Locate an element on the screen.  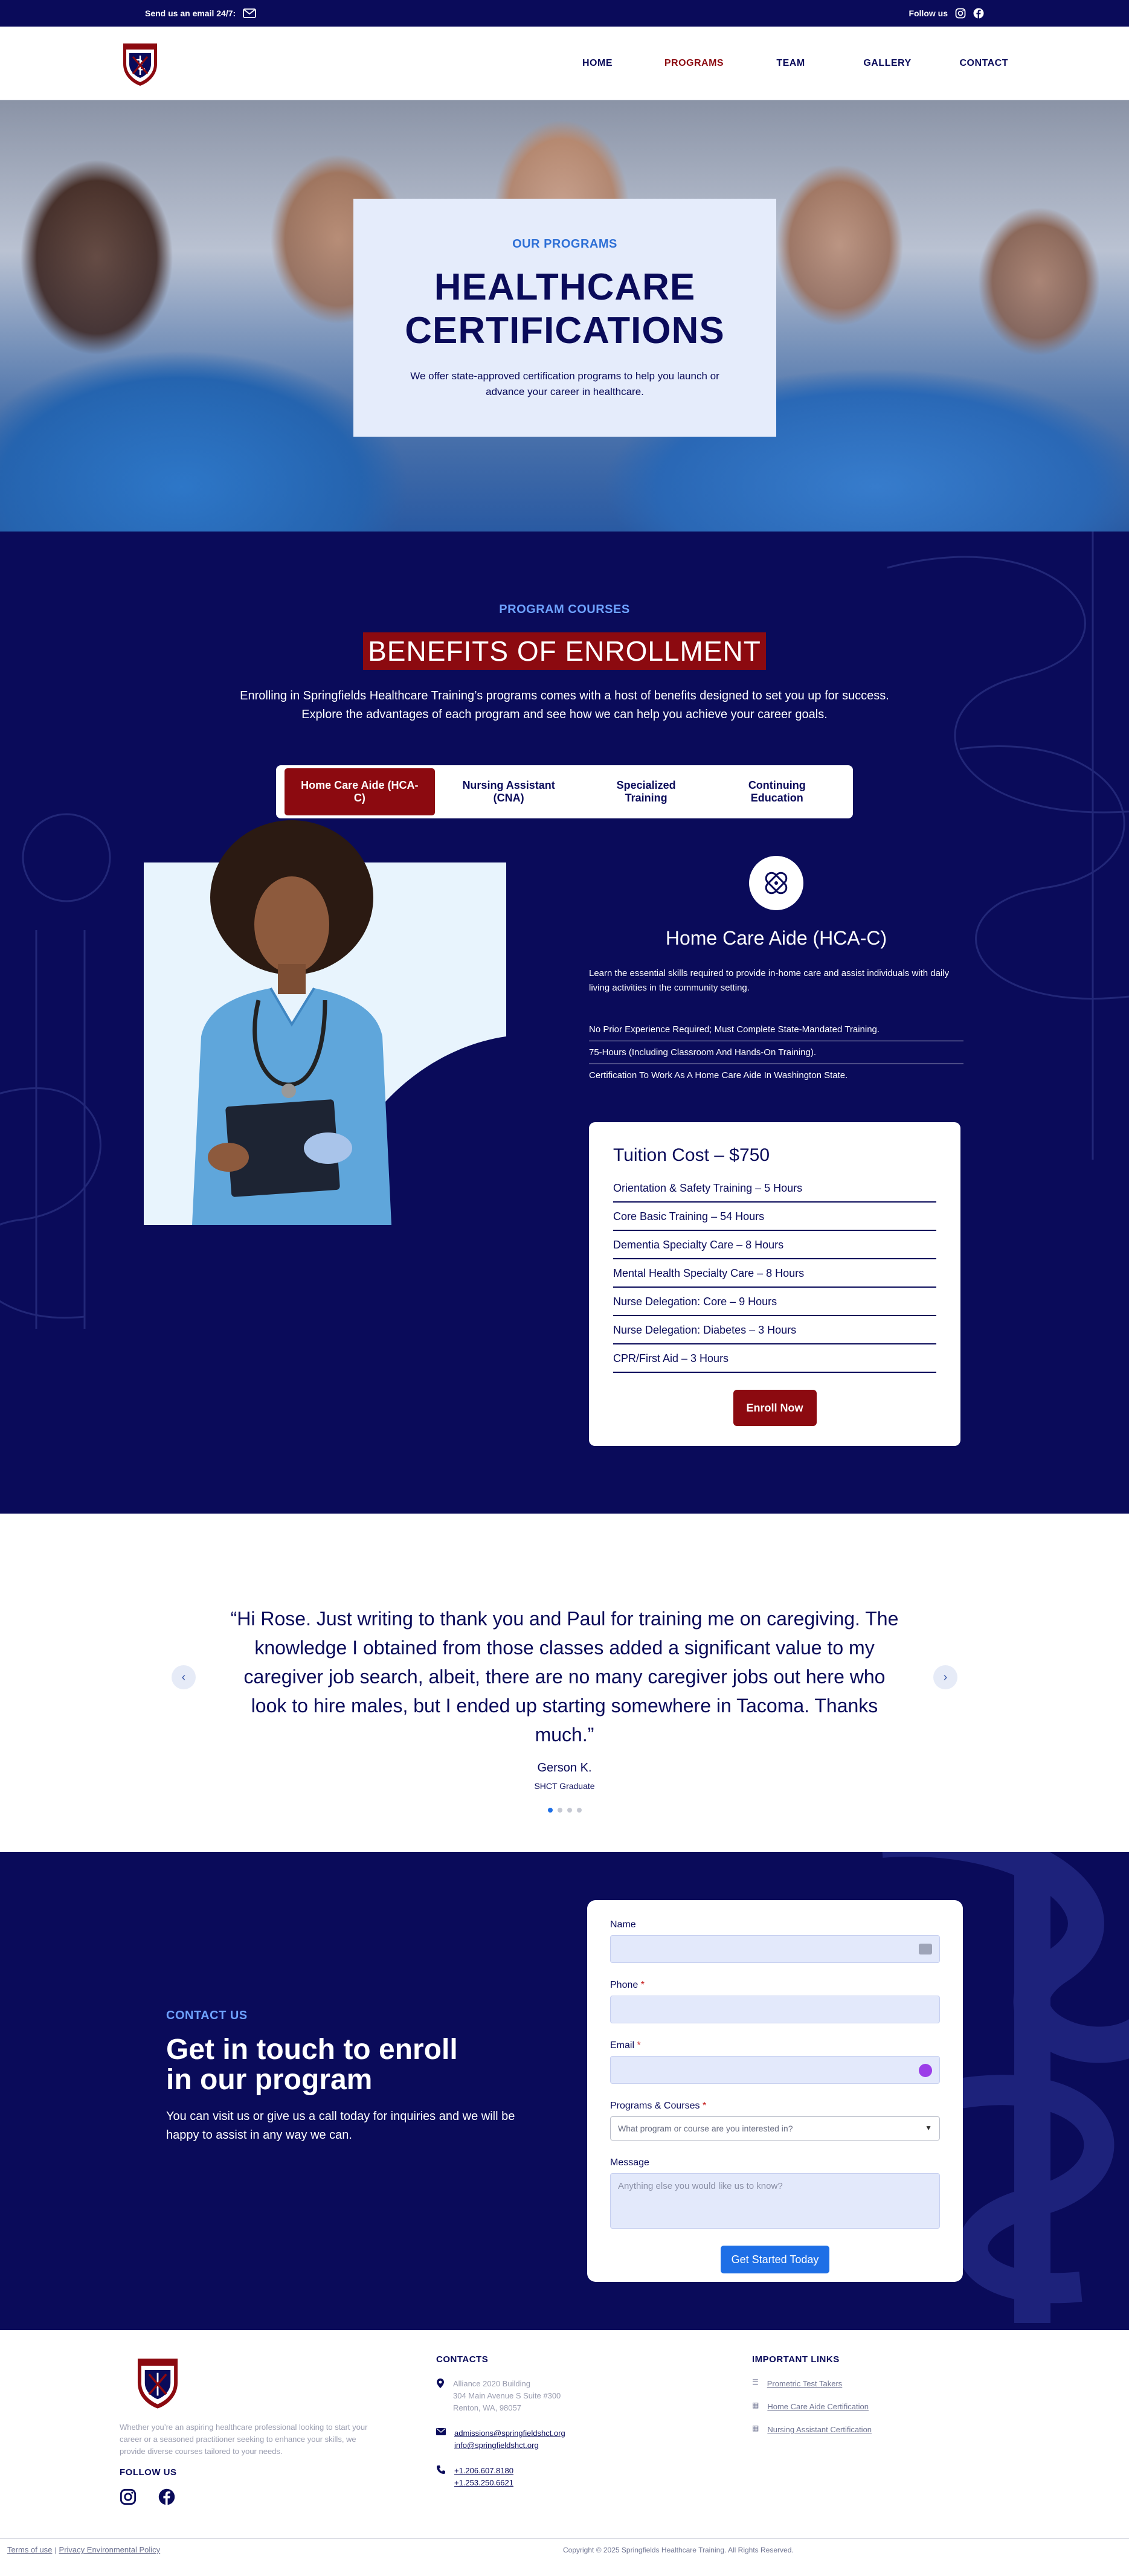
footer-link-item: ▦ Nursing Assistant Certification is located at coordinates (861, 2430).